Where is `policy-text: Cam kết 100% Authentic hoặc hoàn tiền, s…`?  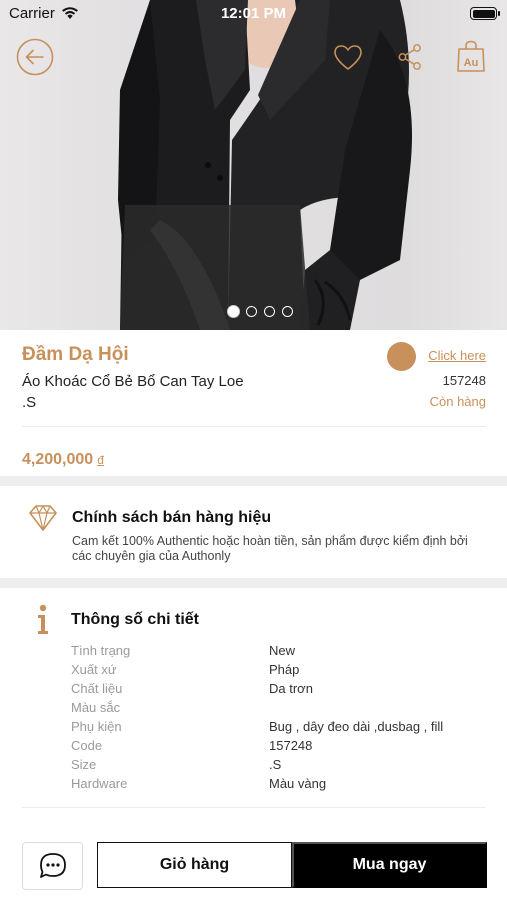 policy-text: Cam kết 100% Authentic hoặc hoàn tiền, s… is located at coordinates (270, 548).